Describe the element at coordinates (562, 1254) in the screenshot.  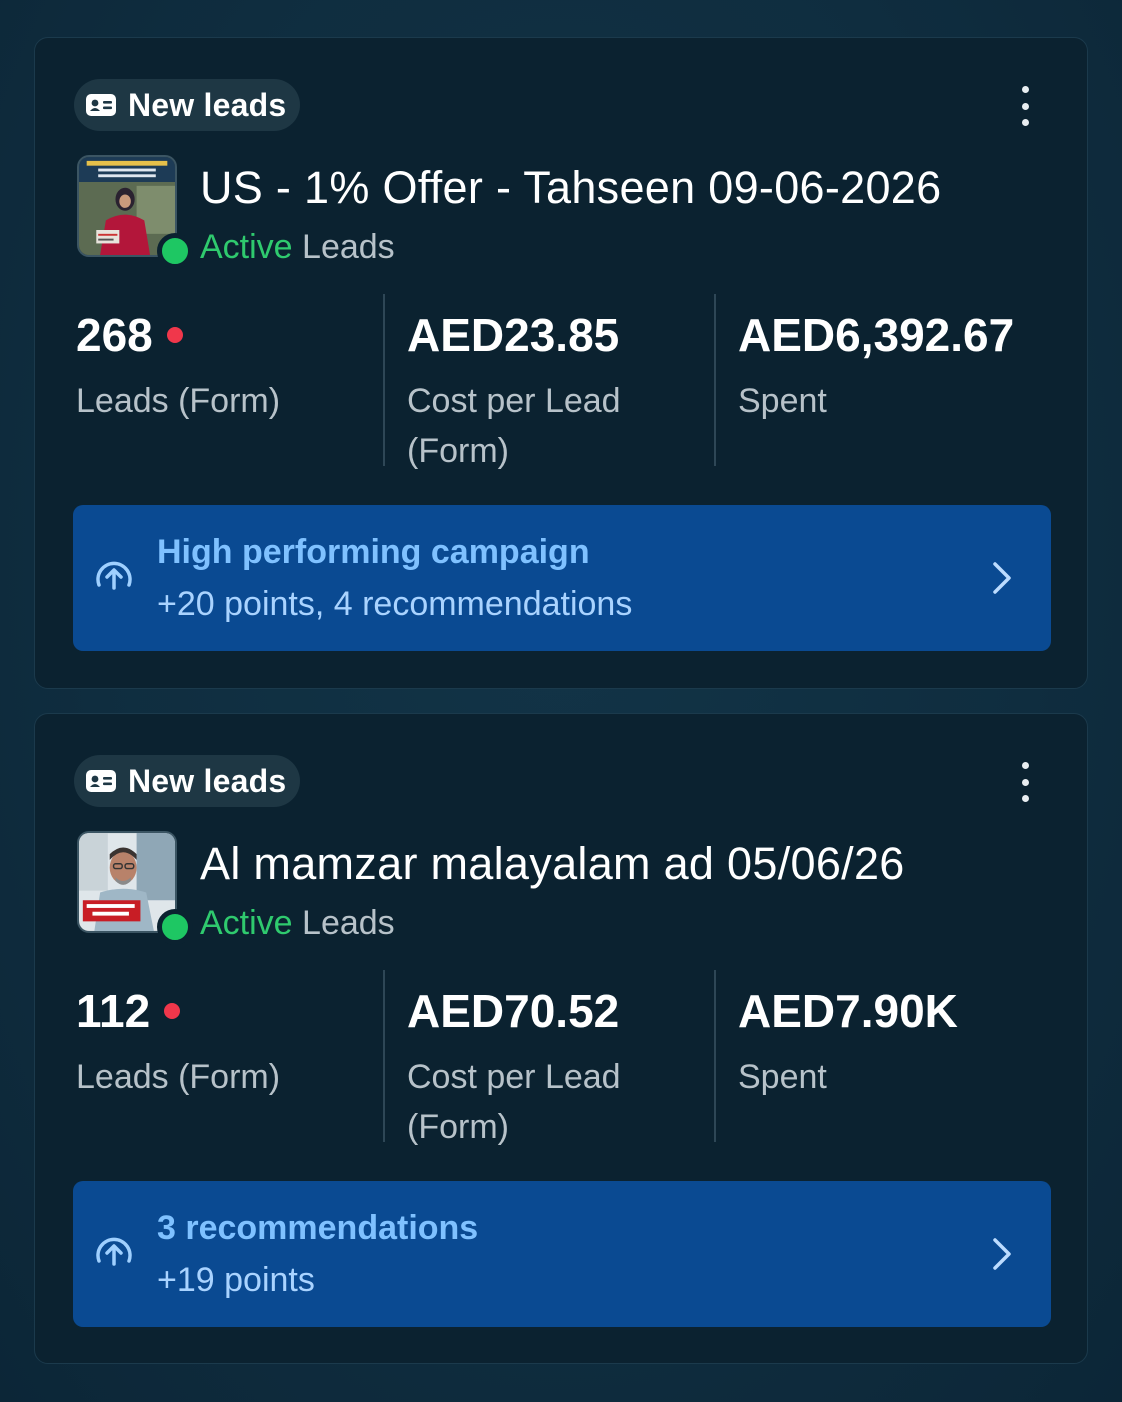
I see `recommendations-banner: 3 recommendations +19 points` at that location.